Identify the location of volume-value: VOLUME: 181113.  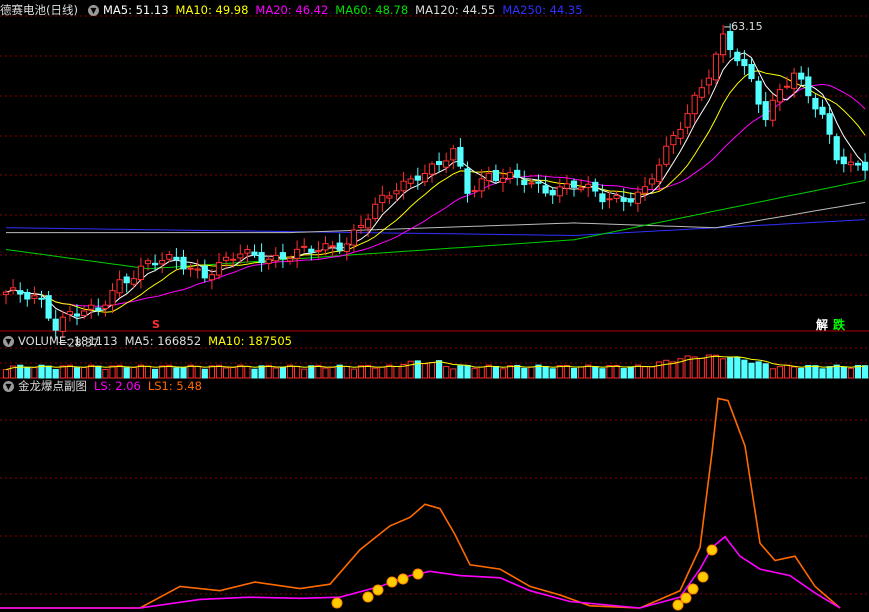
(68, 341).